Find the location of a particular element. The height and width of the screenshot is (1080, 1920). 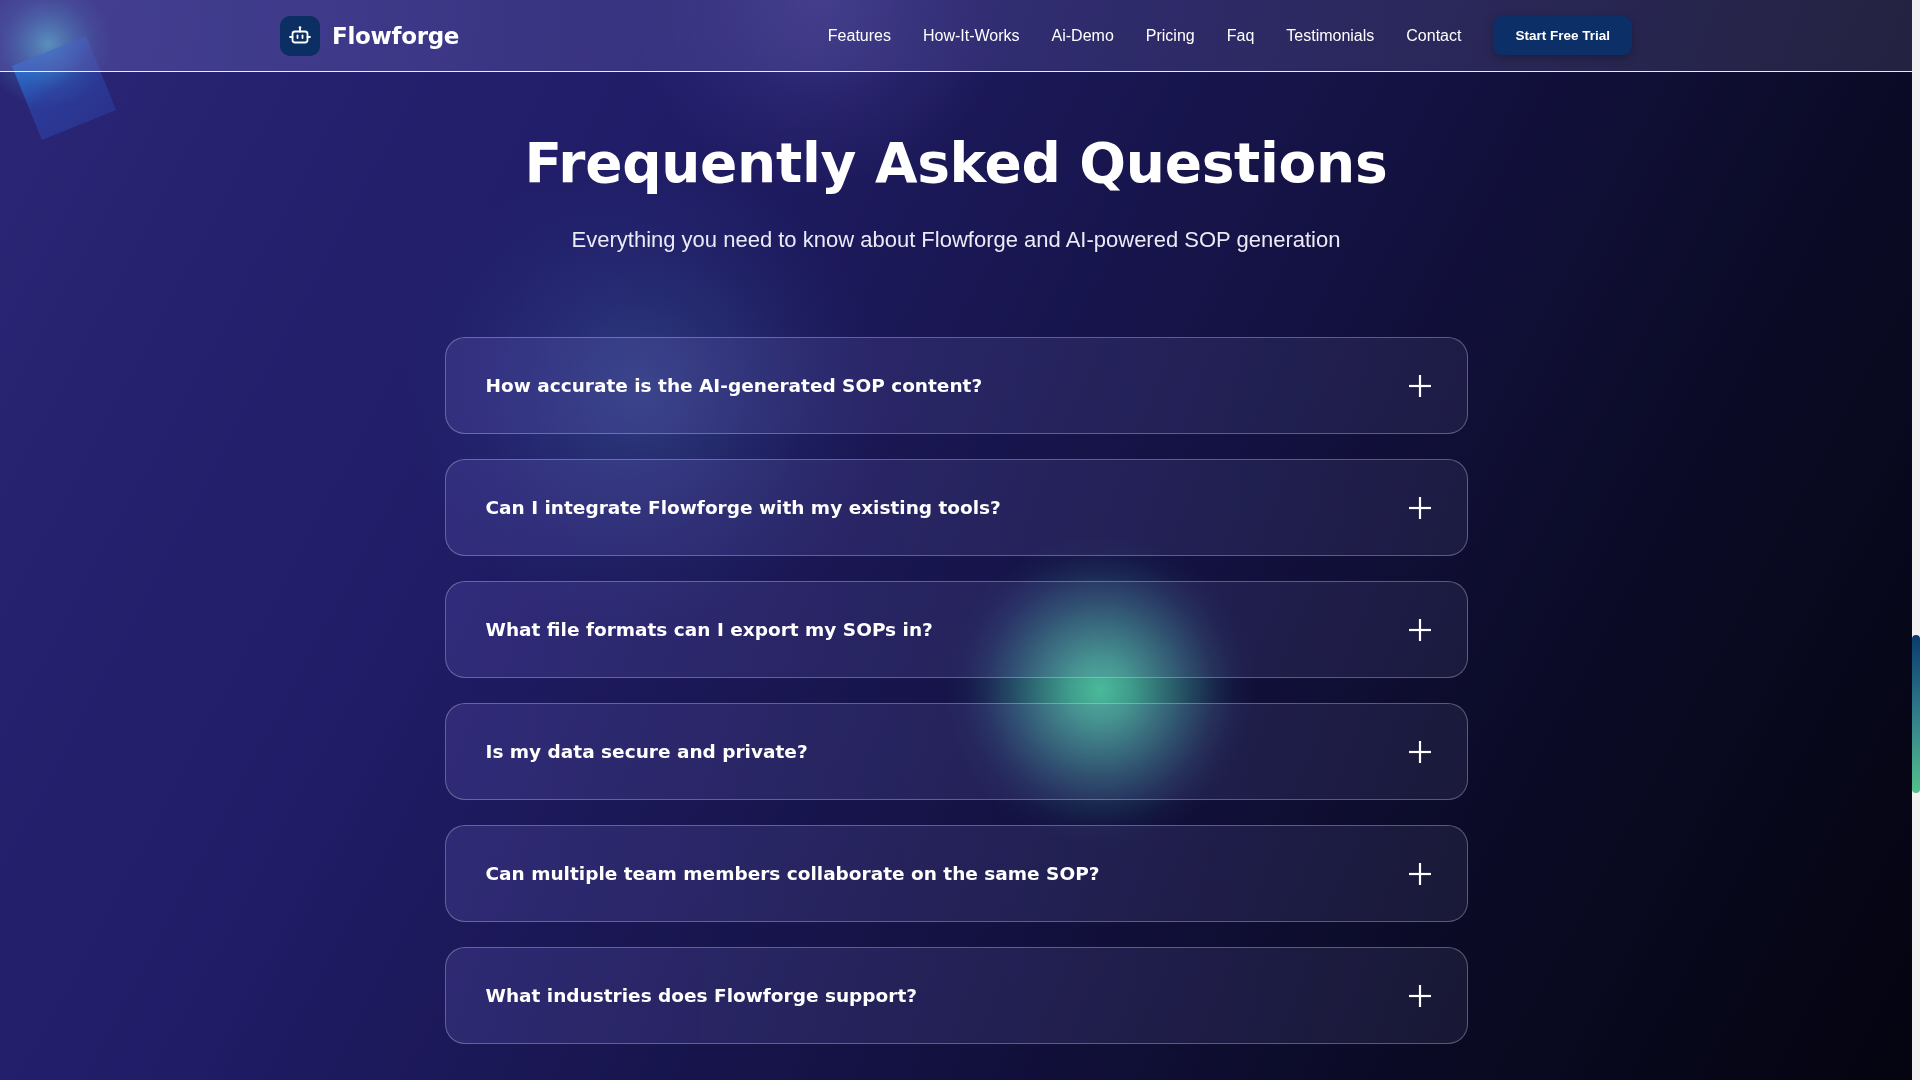

faq-question-button: How accurate is the AI-generated SOP content? is located at coordinates (956, 385).